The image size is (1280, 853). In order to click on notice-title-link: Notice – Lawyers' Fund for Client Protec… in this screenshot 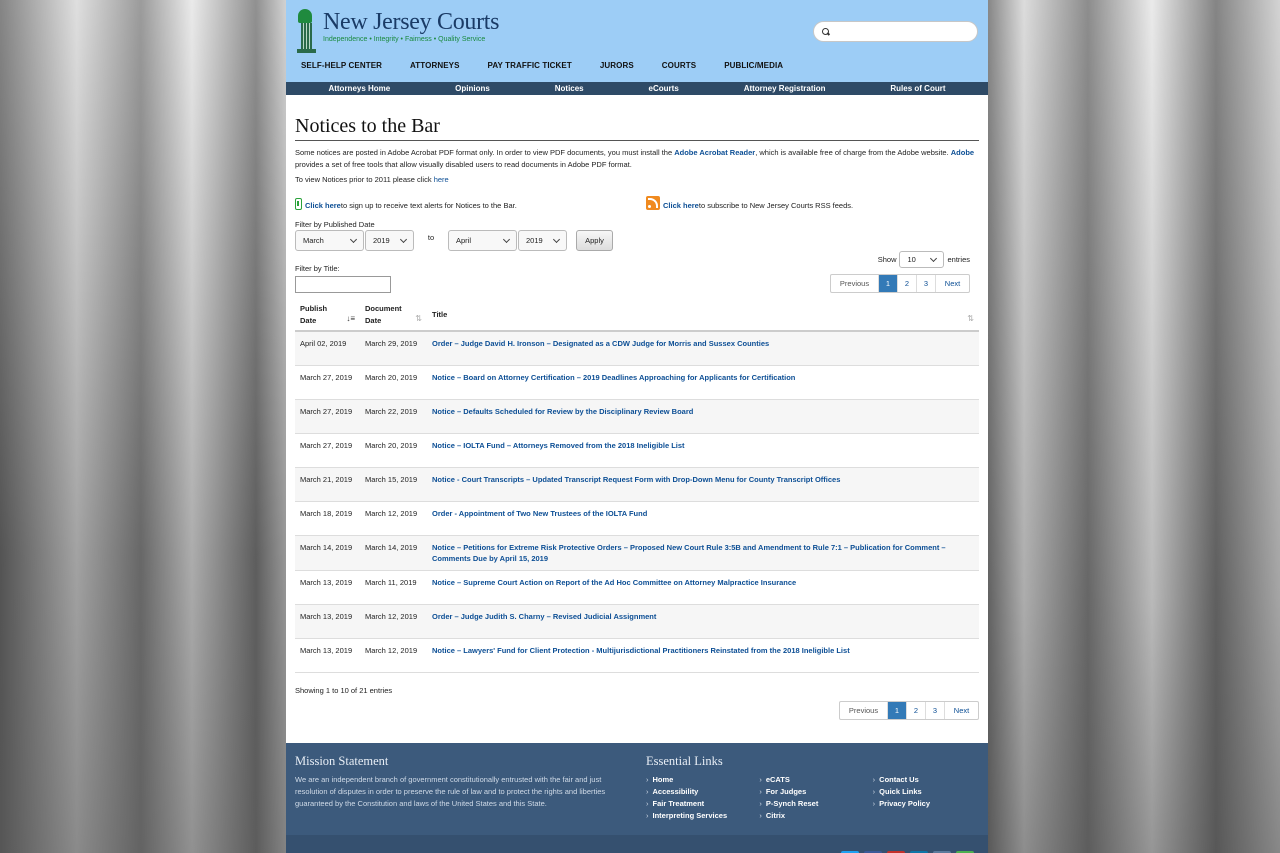, I will do `click(641, 650)`.